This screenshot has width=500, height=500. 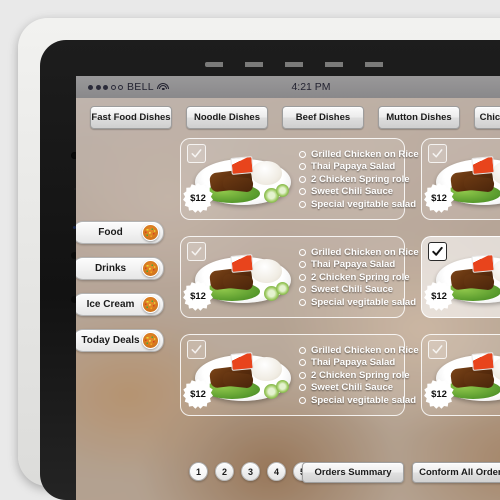 What do you see at coordinates (276, 471) in the screenshot?
I see `pagination-page-4: 4` at bounding box center [276, 471].